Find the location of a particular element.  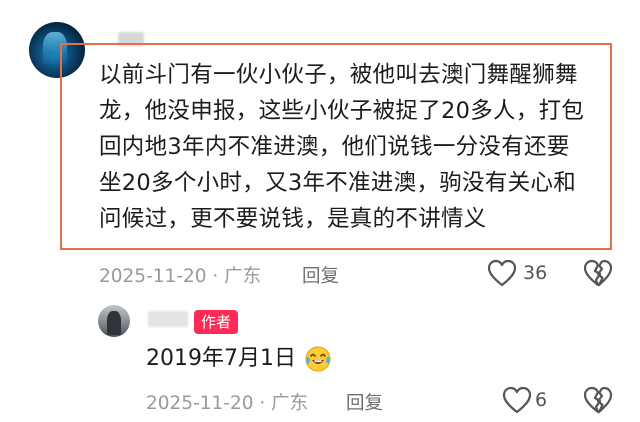

reply-text: 2019年7月1日 is located at coordinates (221, 358).